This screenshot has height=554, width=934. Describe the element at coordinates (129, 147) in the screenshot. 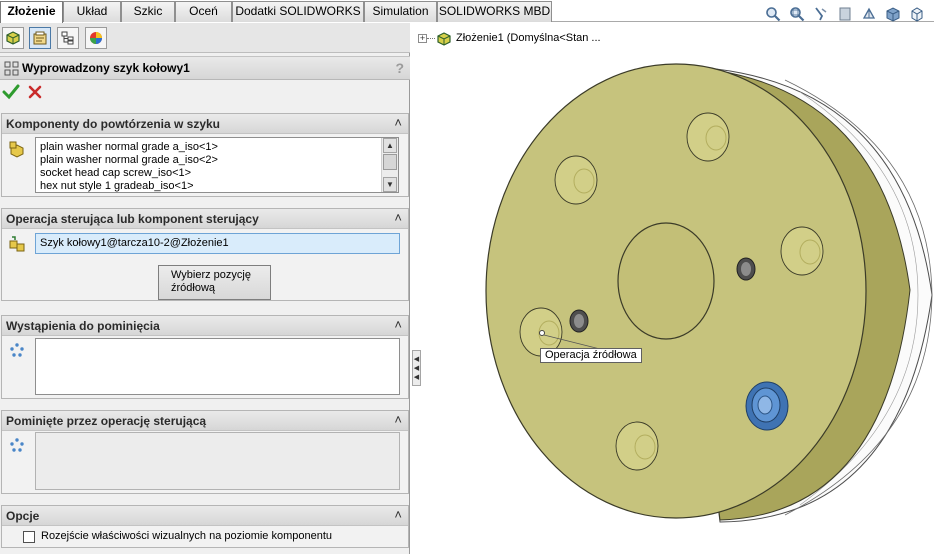

I see `list-item: plain washer normal grade a_iso<1>` at that location.